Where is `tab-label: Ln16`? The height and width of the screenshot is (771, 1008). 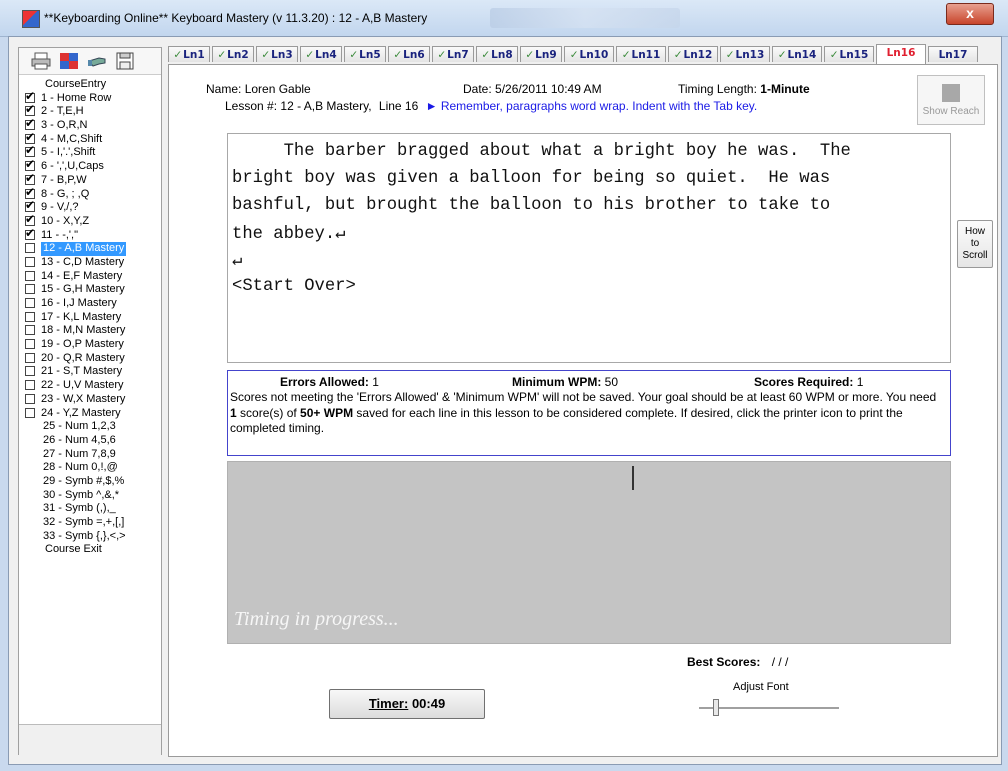
tab-label: Ln16 is located at coordinates (901, 53).